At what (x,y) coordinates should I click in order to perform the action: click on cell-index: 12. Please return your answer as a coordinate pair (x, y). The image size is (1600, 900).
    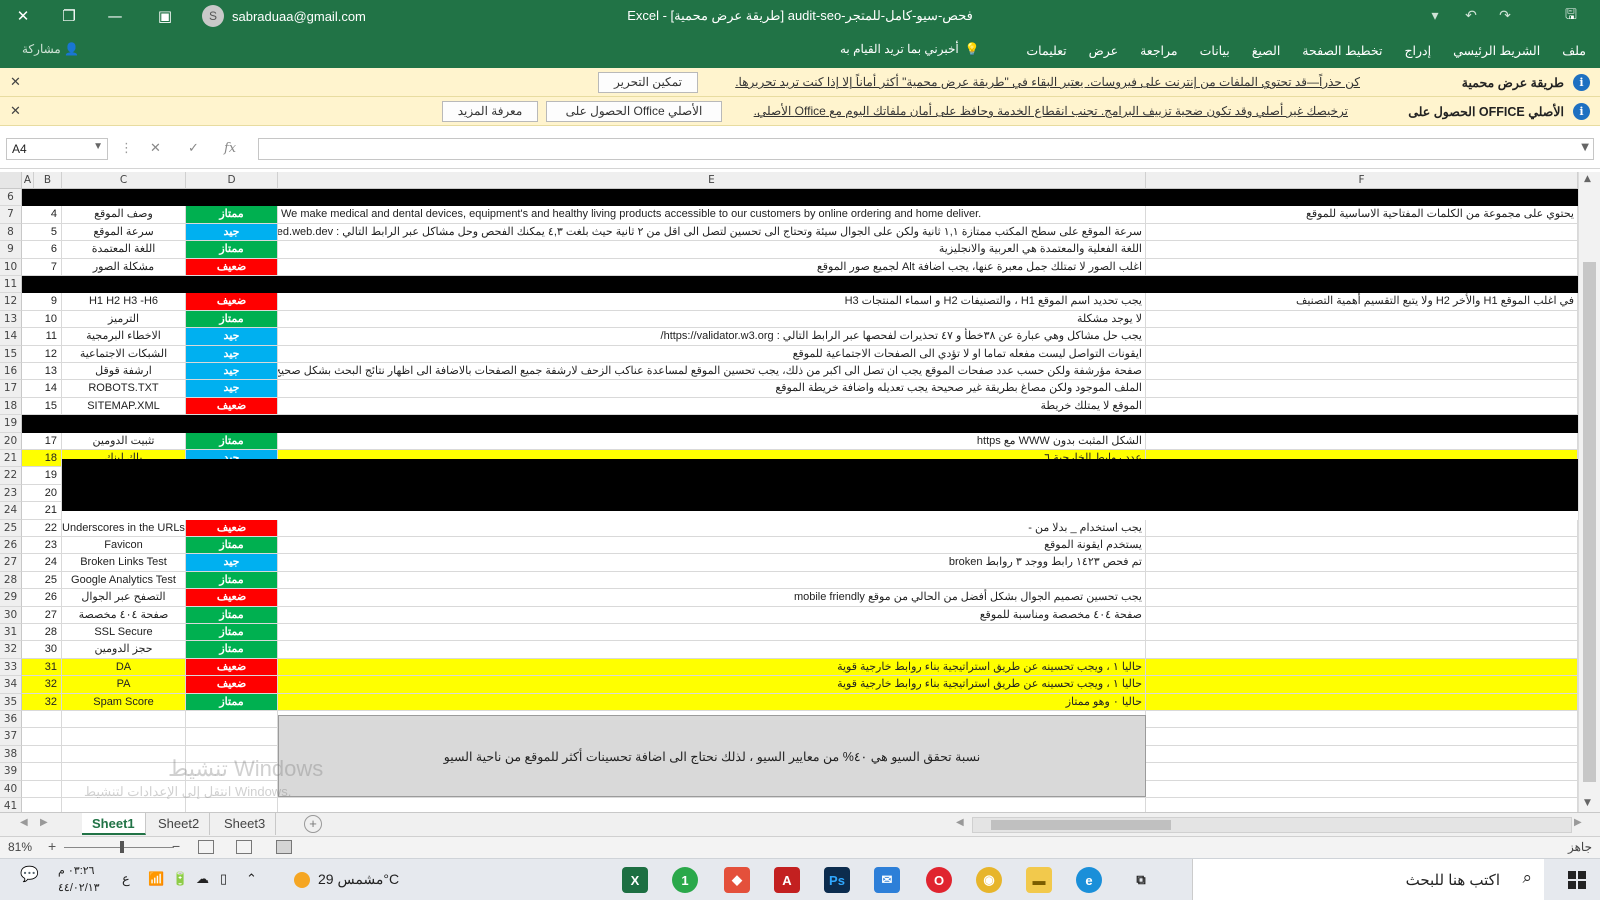
    Looking at the image, I should click on (42, 354).